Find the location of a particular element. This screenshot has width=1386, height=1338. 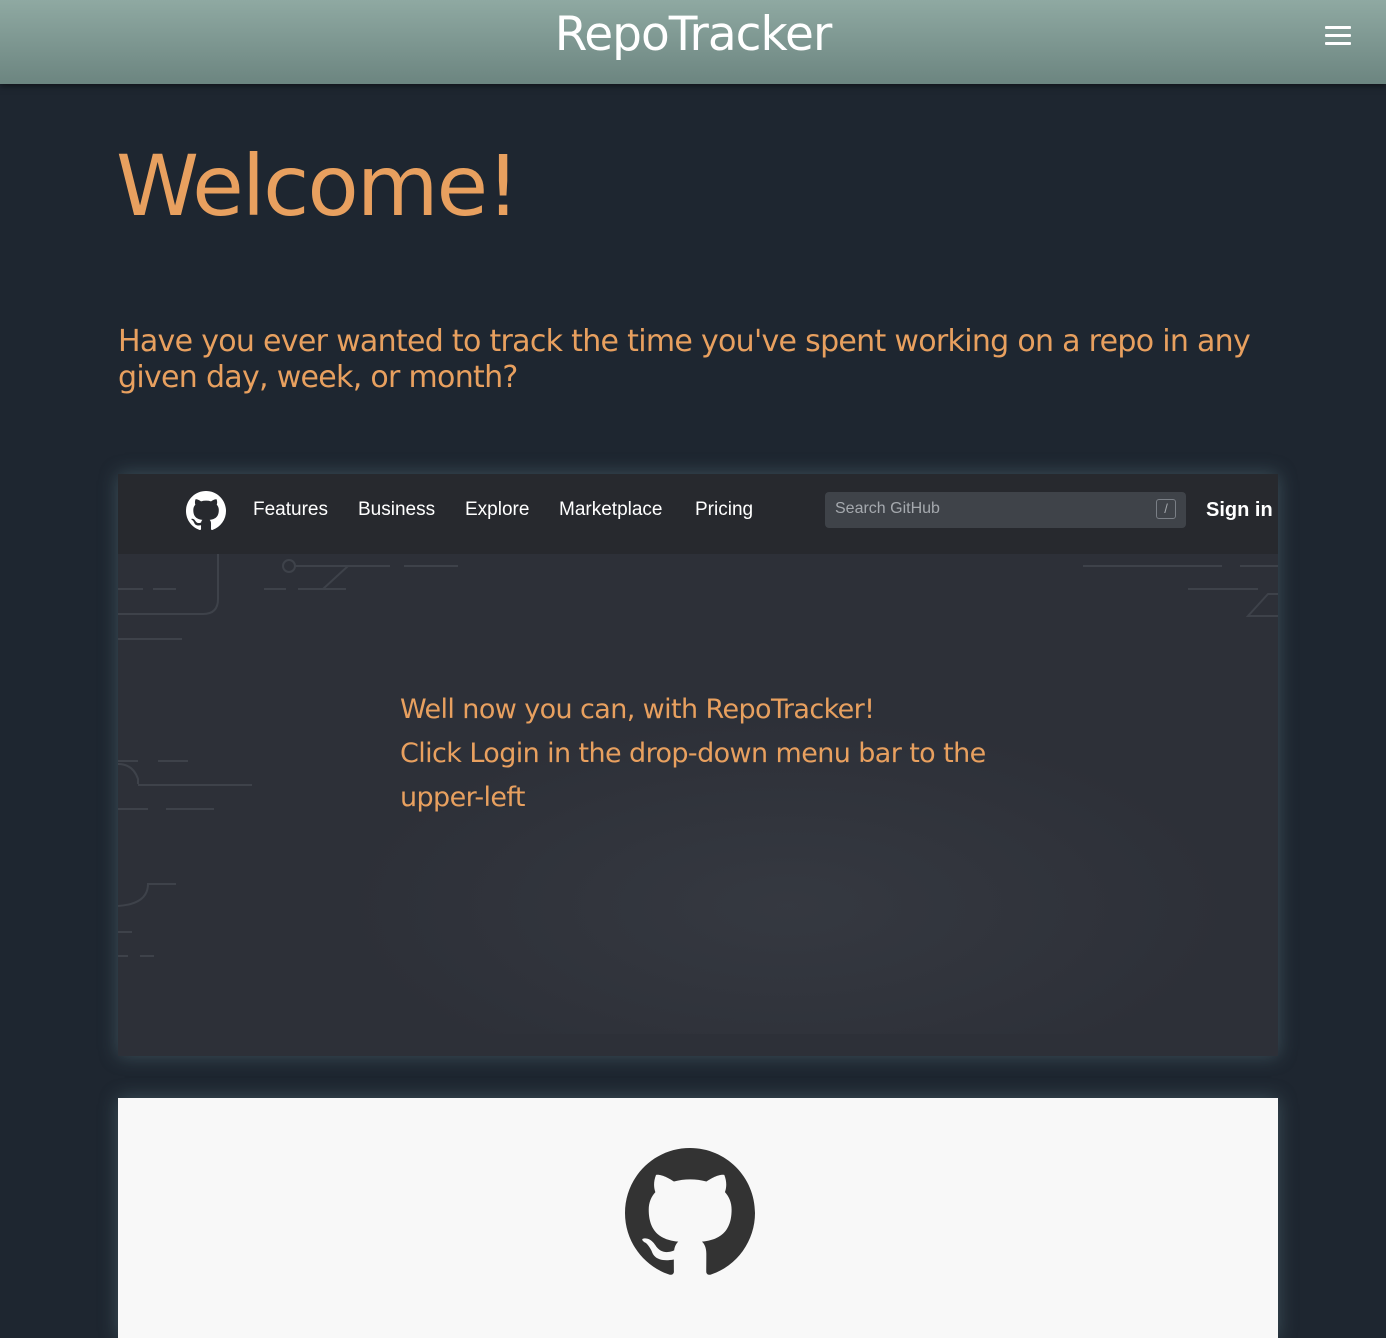

hero-line: Well now you can, with RepoTracker! is located at coordinates (637, 709).